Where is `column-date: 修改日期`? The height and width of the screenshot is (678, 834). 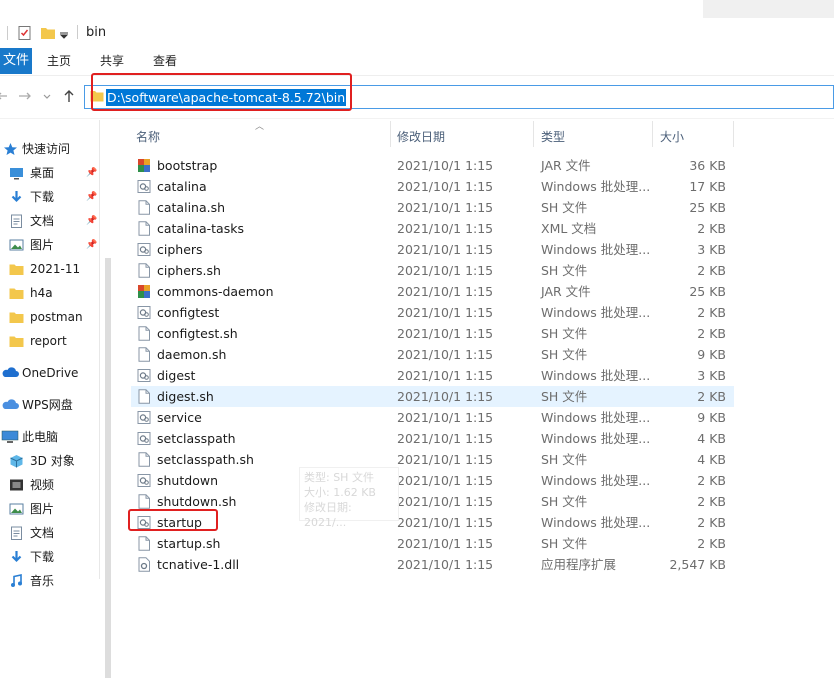
column-date: 修改日期 is located at coordinates (421, 136).